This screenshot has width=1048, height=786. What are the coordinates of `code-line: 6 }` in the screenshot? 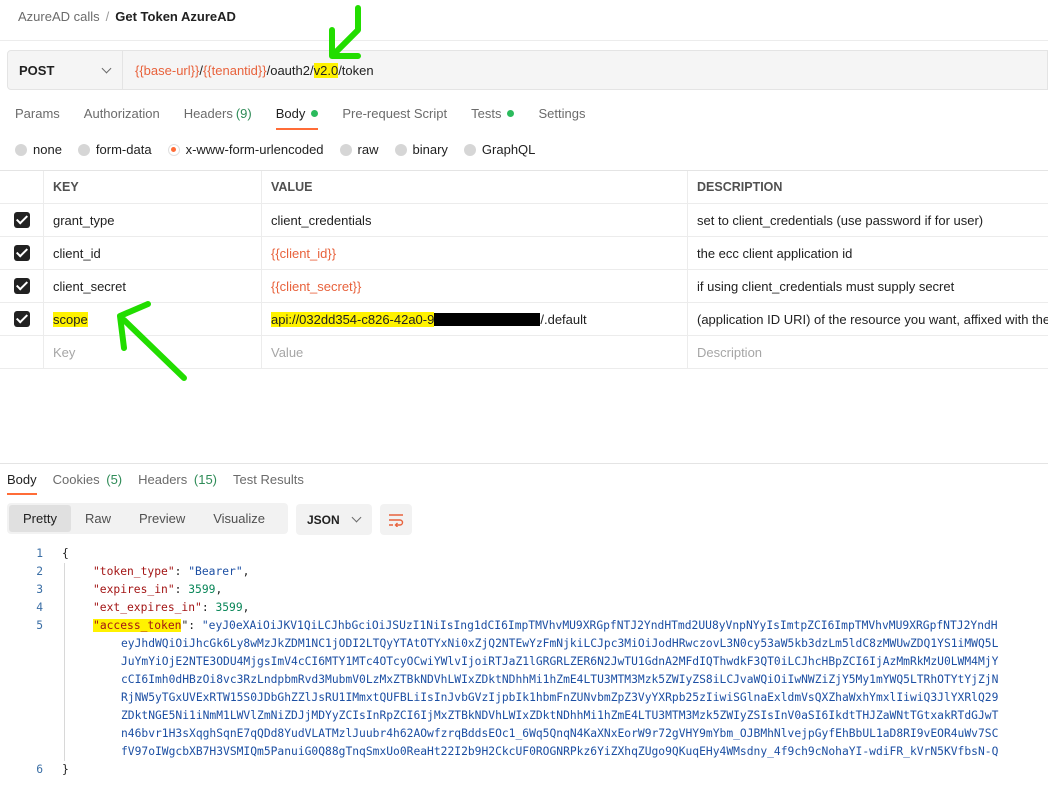 It's located at (524, 770).